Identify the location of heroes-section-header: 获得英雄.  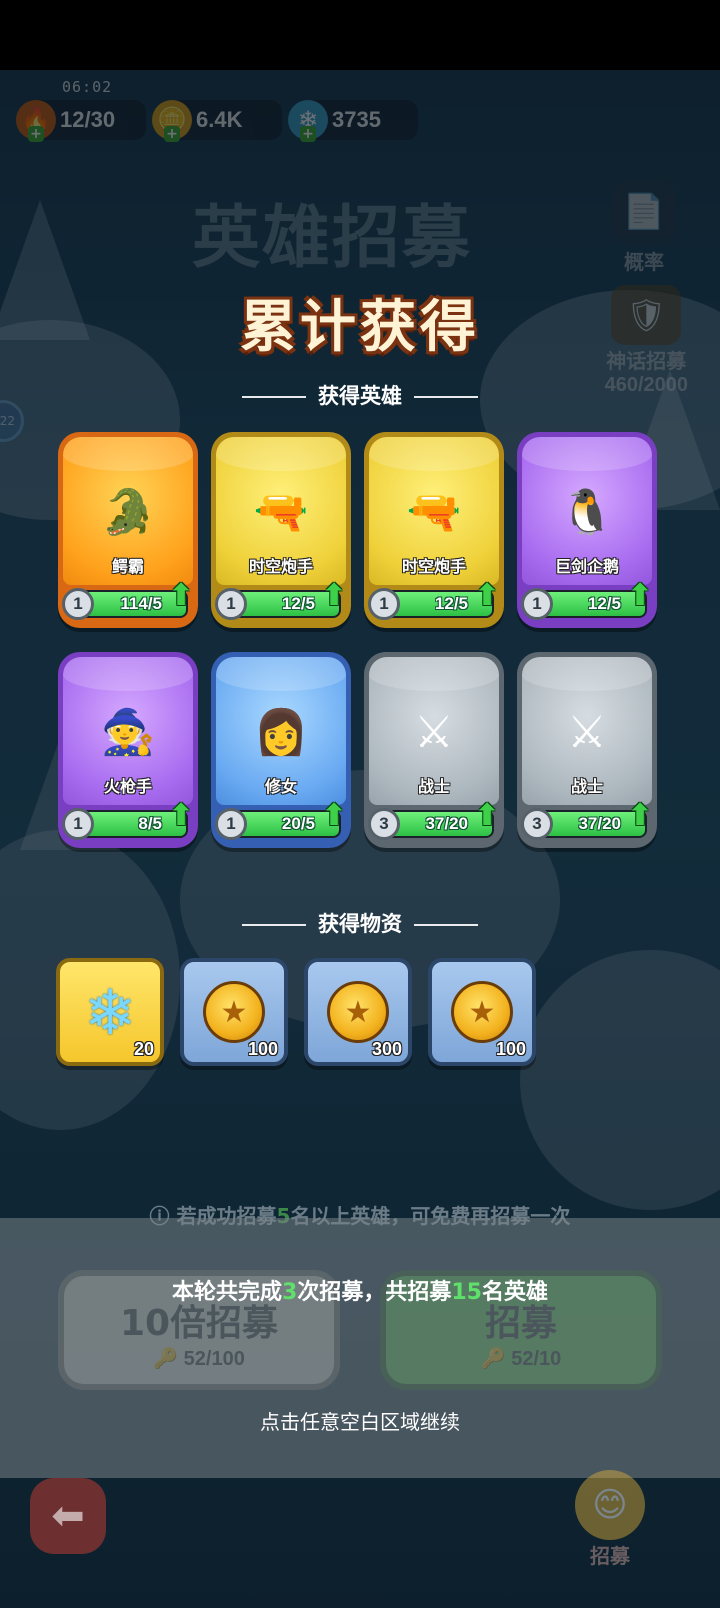
(360, 395).